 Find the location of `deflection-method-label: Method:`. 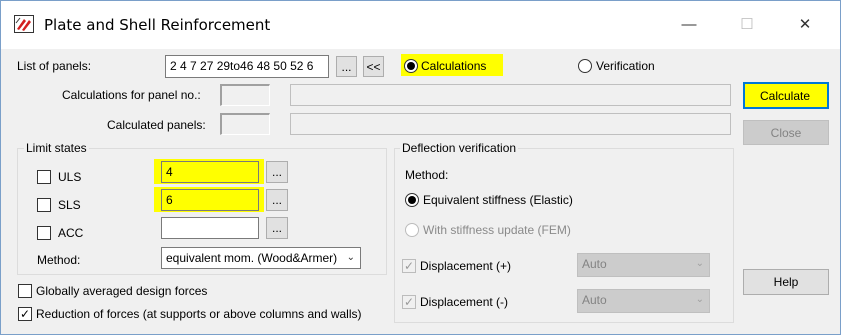

deflection-method-label: Method: is located at coordinates (427, 175).